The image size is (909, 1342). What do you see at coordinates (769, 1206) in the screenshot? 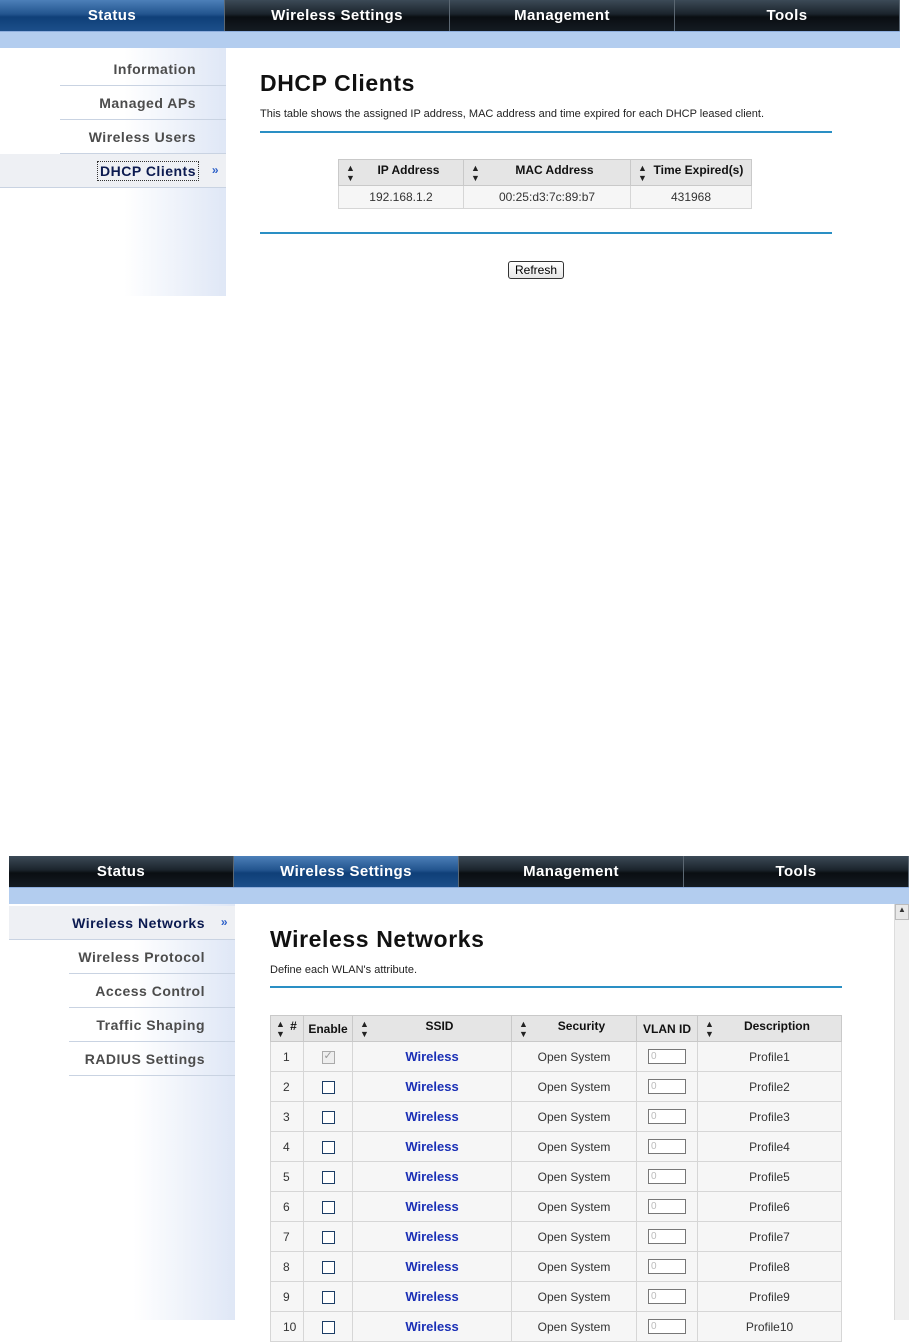
I see `cell-description: Profile6` at bounding box center [769, 1206].